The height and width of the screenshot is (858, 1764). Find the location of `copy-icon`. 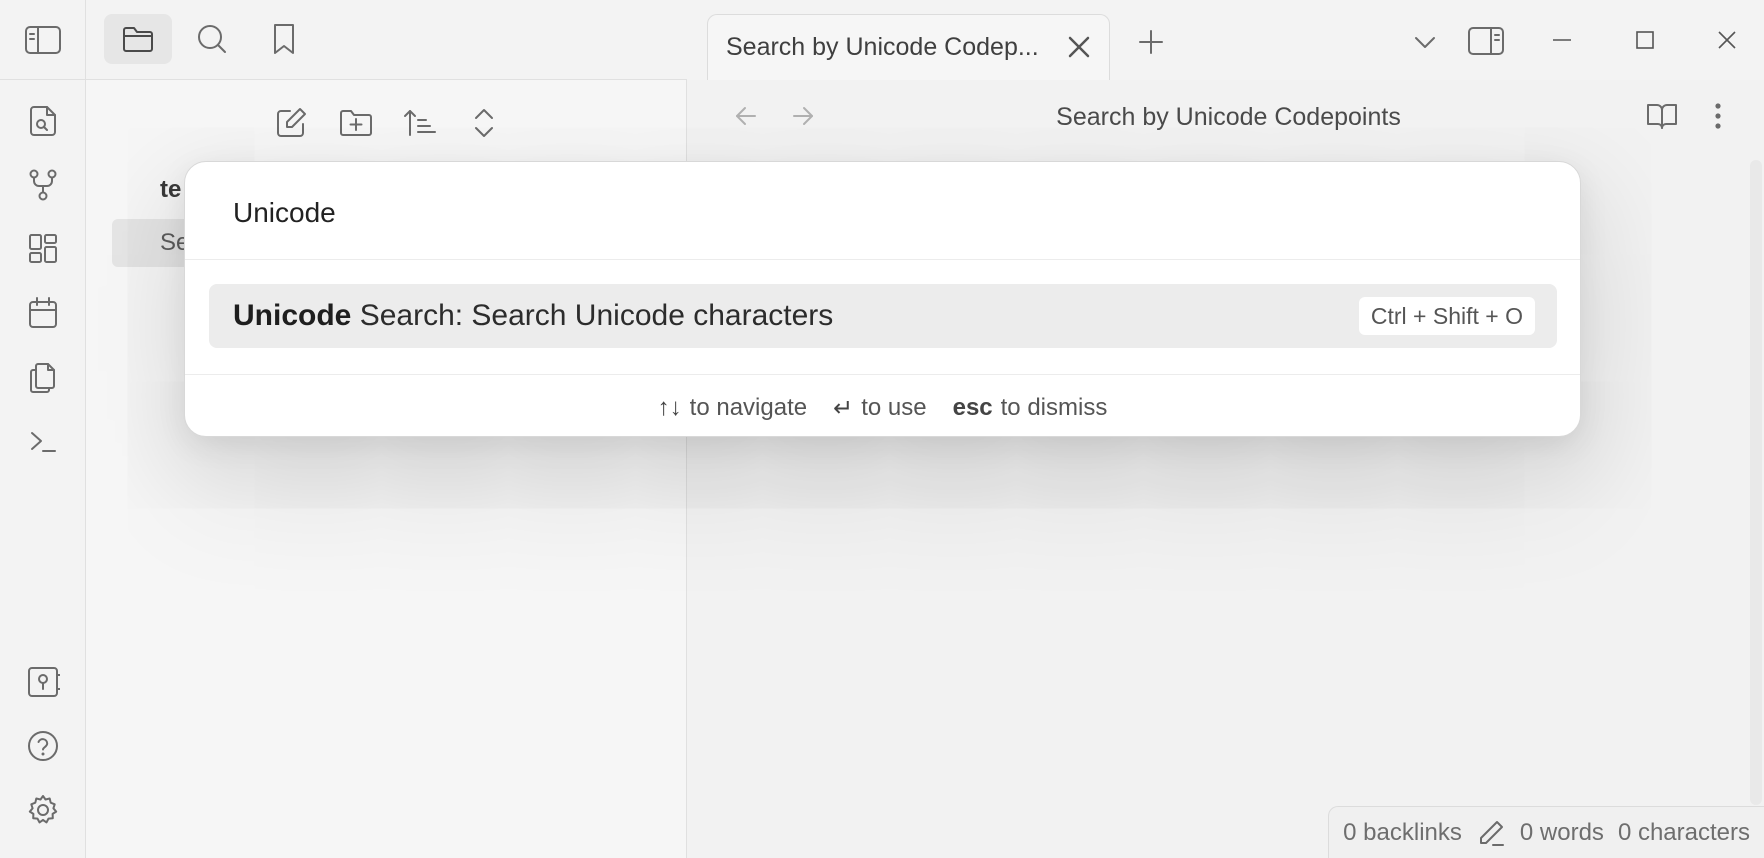

copy-icon is located at coordinates (42, 378).